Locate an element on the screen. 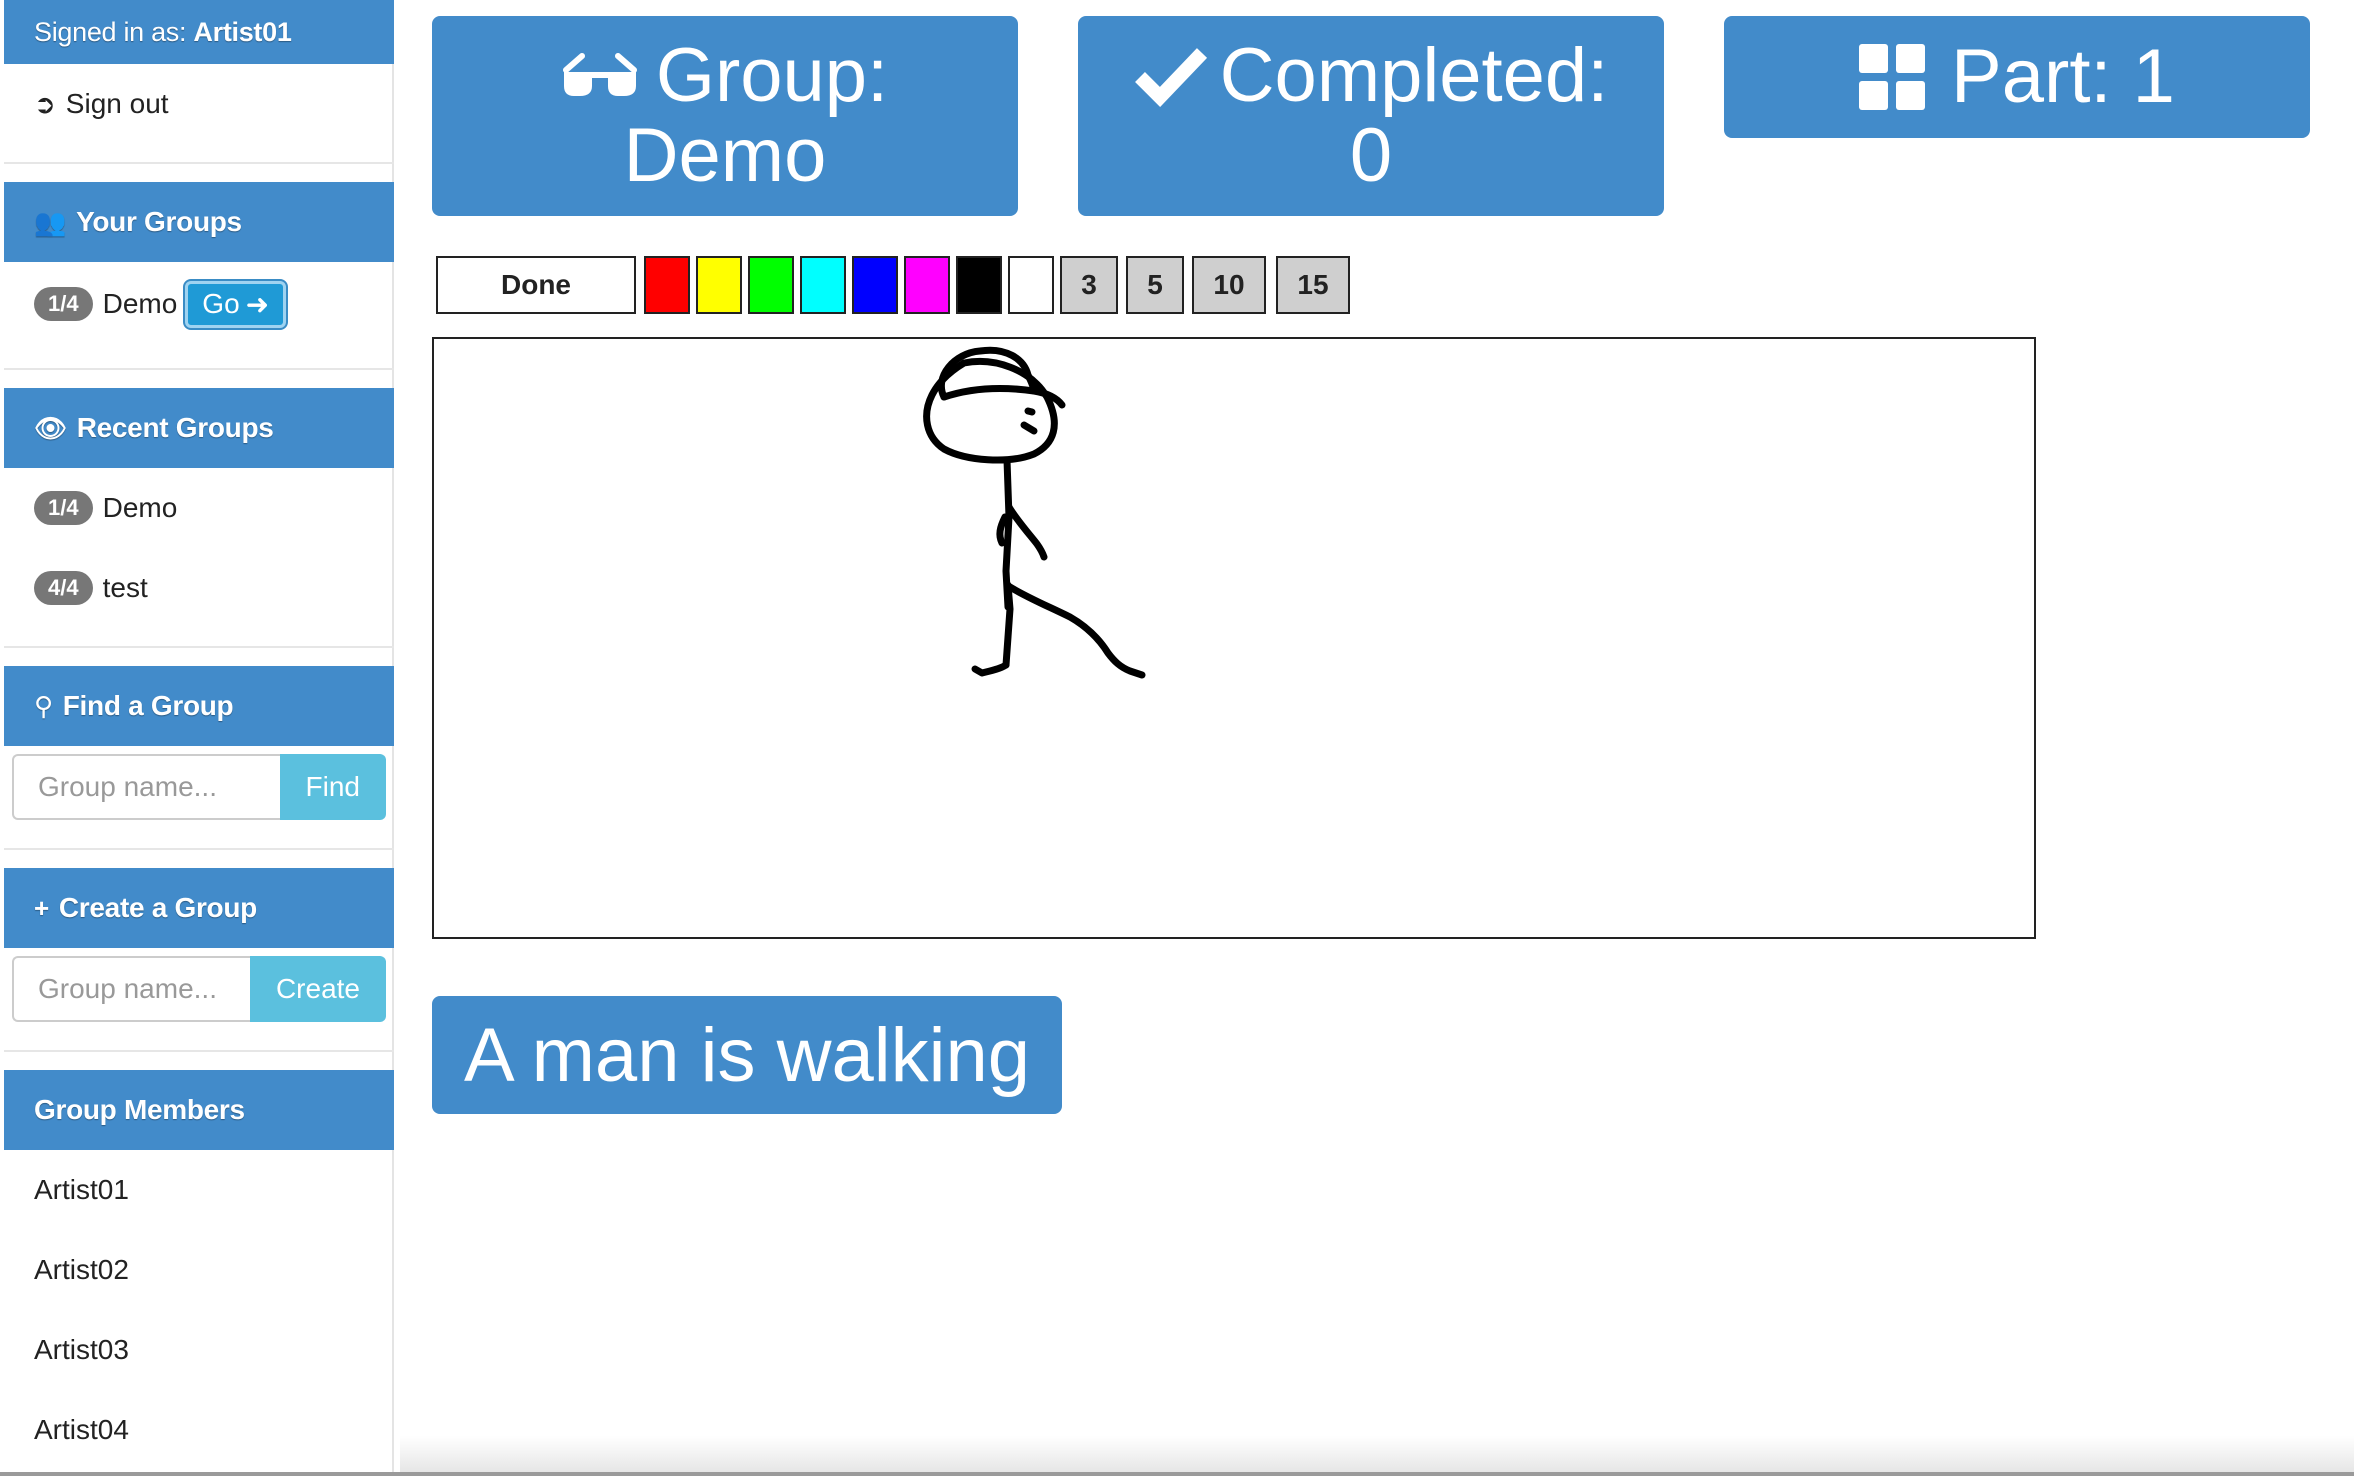 The image size is (2354, 1476). signed-in-user: Artist01 is located at coordinates (242, 31).